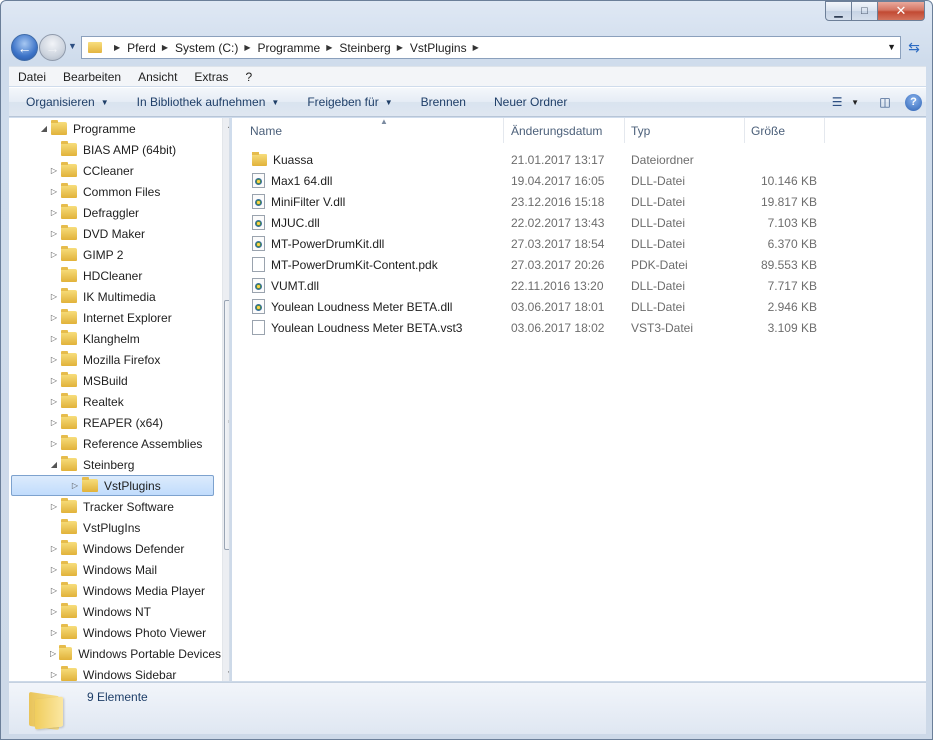 This screenshot has height=740, width=933. I want to click on file-row: Kuassa 21.01.2017 13:17 Dateiordner, so click(579, 159).